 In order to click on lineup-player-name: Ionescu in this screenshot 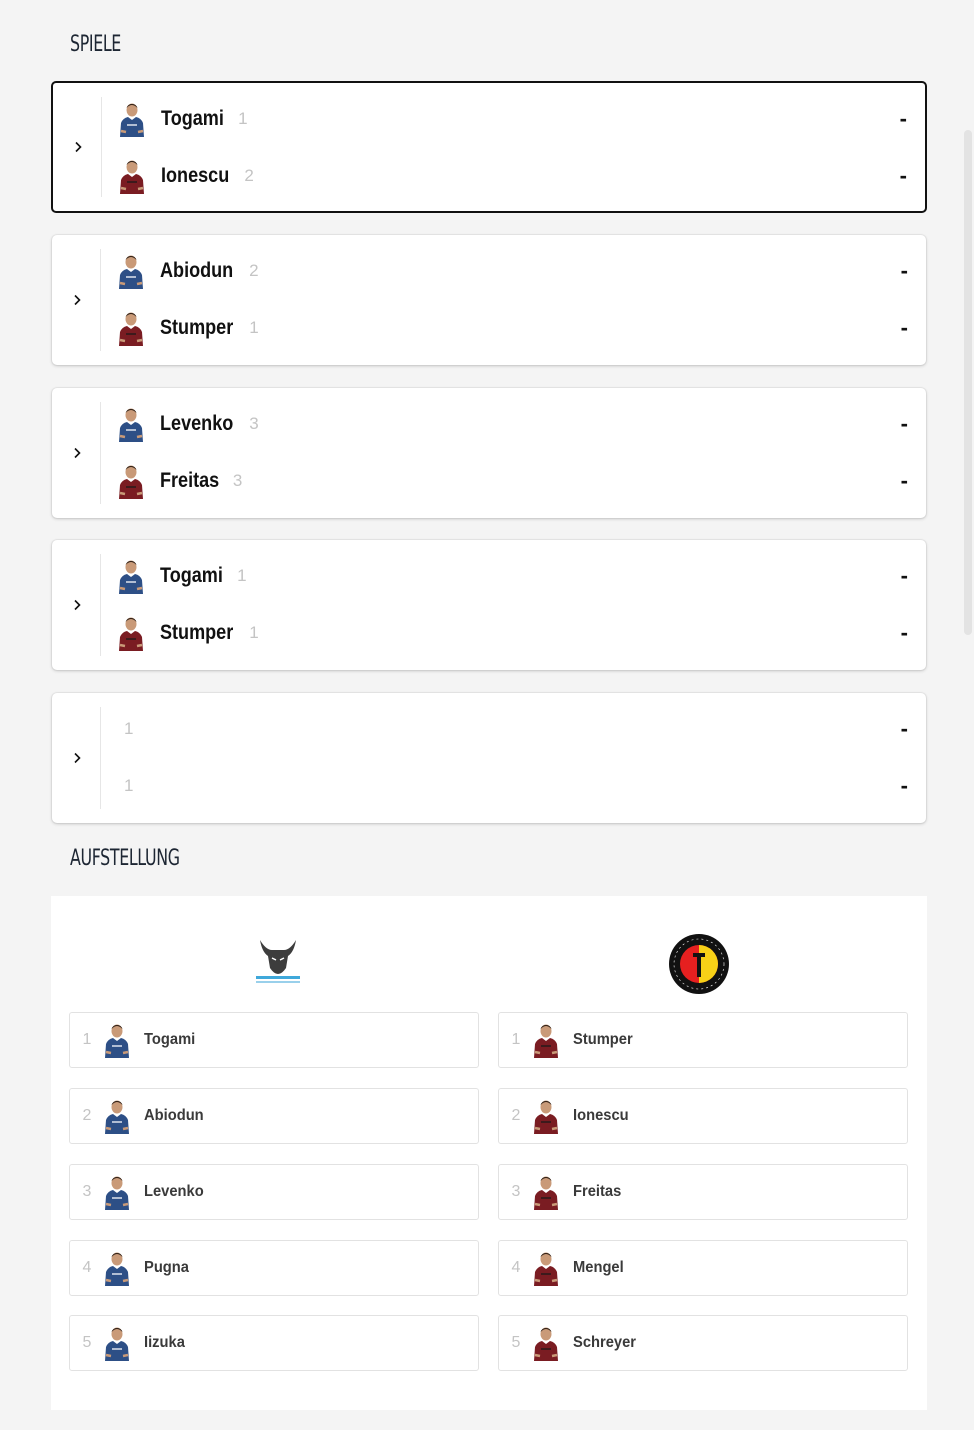, I will do `click(601, 1115)`.